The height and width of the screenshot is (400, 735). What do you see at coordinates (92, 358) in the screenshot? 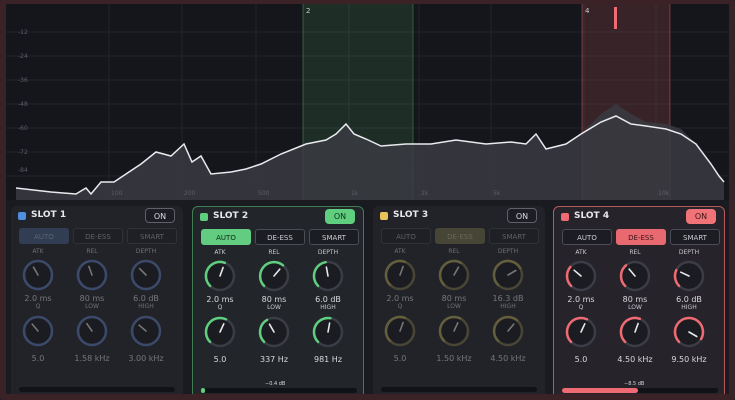
I see `knob-value: 1.58 kHz` at bounding box center [92, 358].